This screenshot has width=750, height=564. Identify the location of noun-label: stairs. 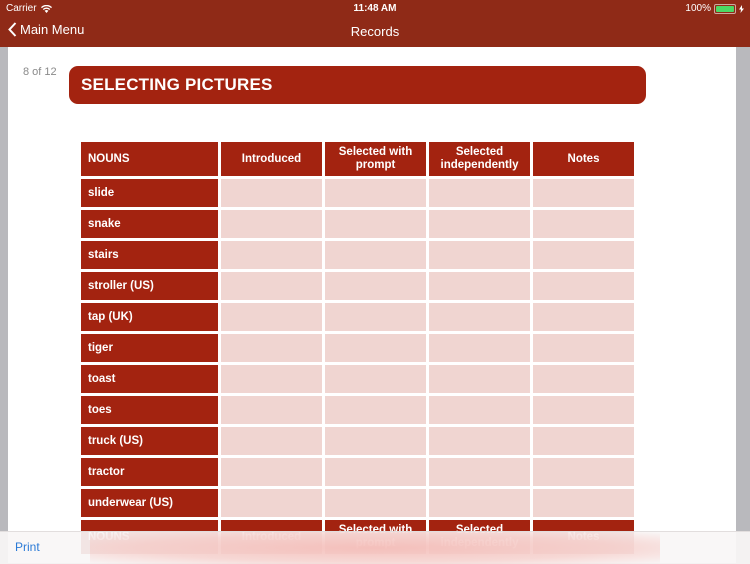
(149, 255).